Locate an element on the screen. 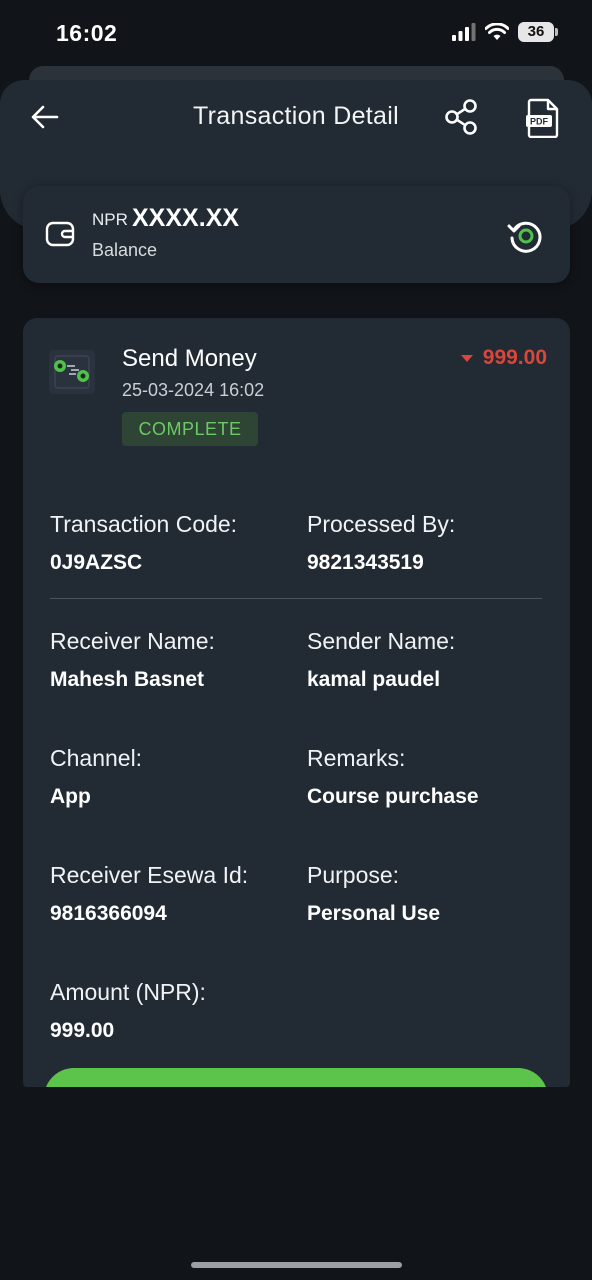 This screenshot has width=592, height=1280. balance-amount: XXXX.XX is located at coordinates (185, 218).